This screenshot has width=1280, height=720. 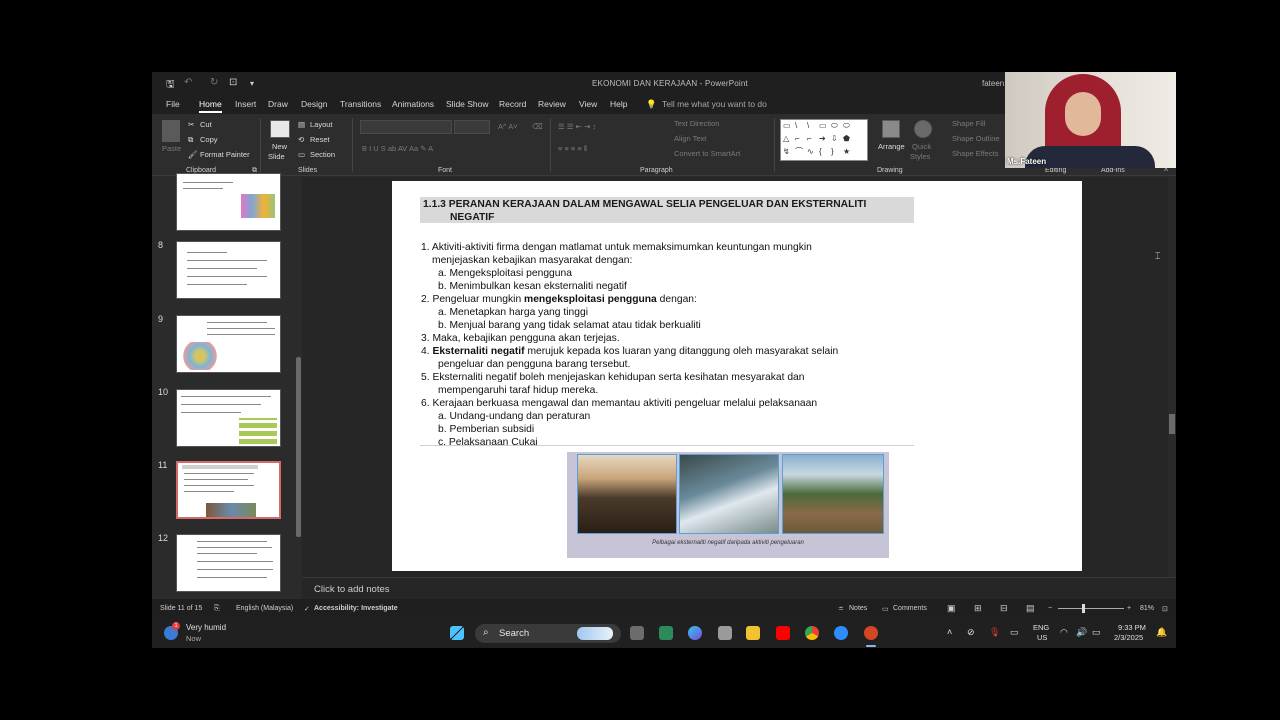 I want to click on text-direction-button: Text Direction, so click(x=696, y=123).